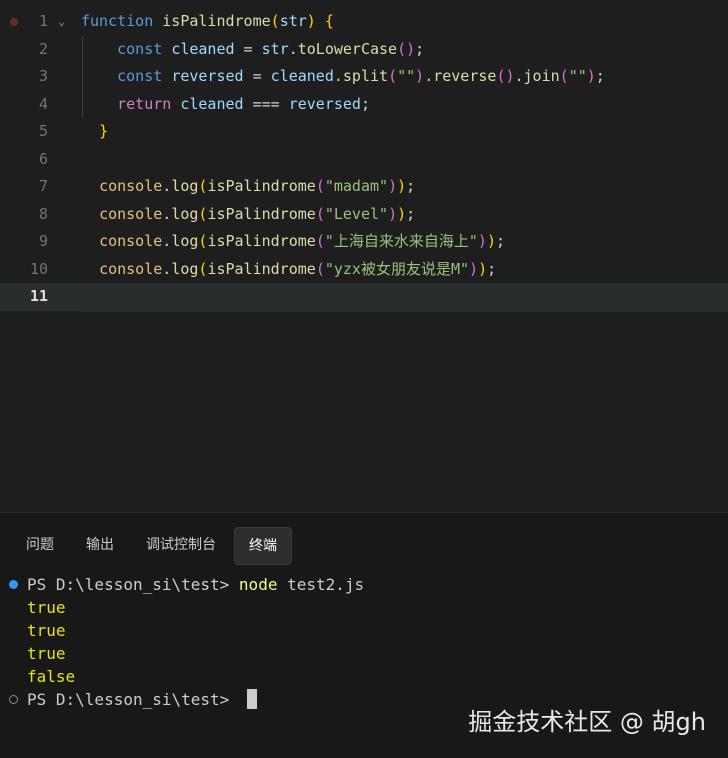 This screenshot has height=758, width=728. I want to click on code-line: 2 const cleaned = str.toLowerCase();, so click(364, 50).